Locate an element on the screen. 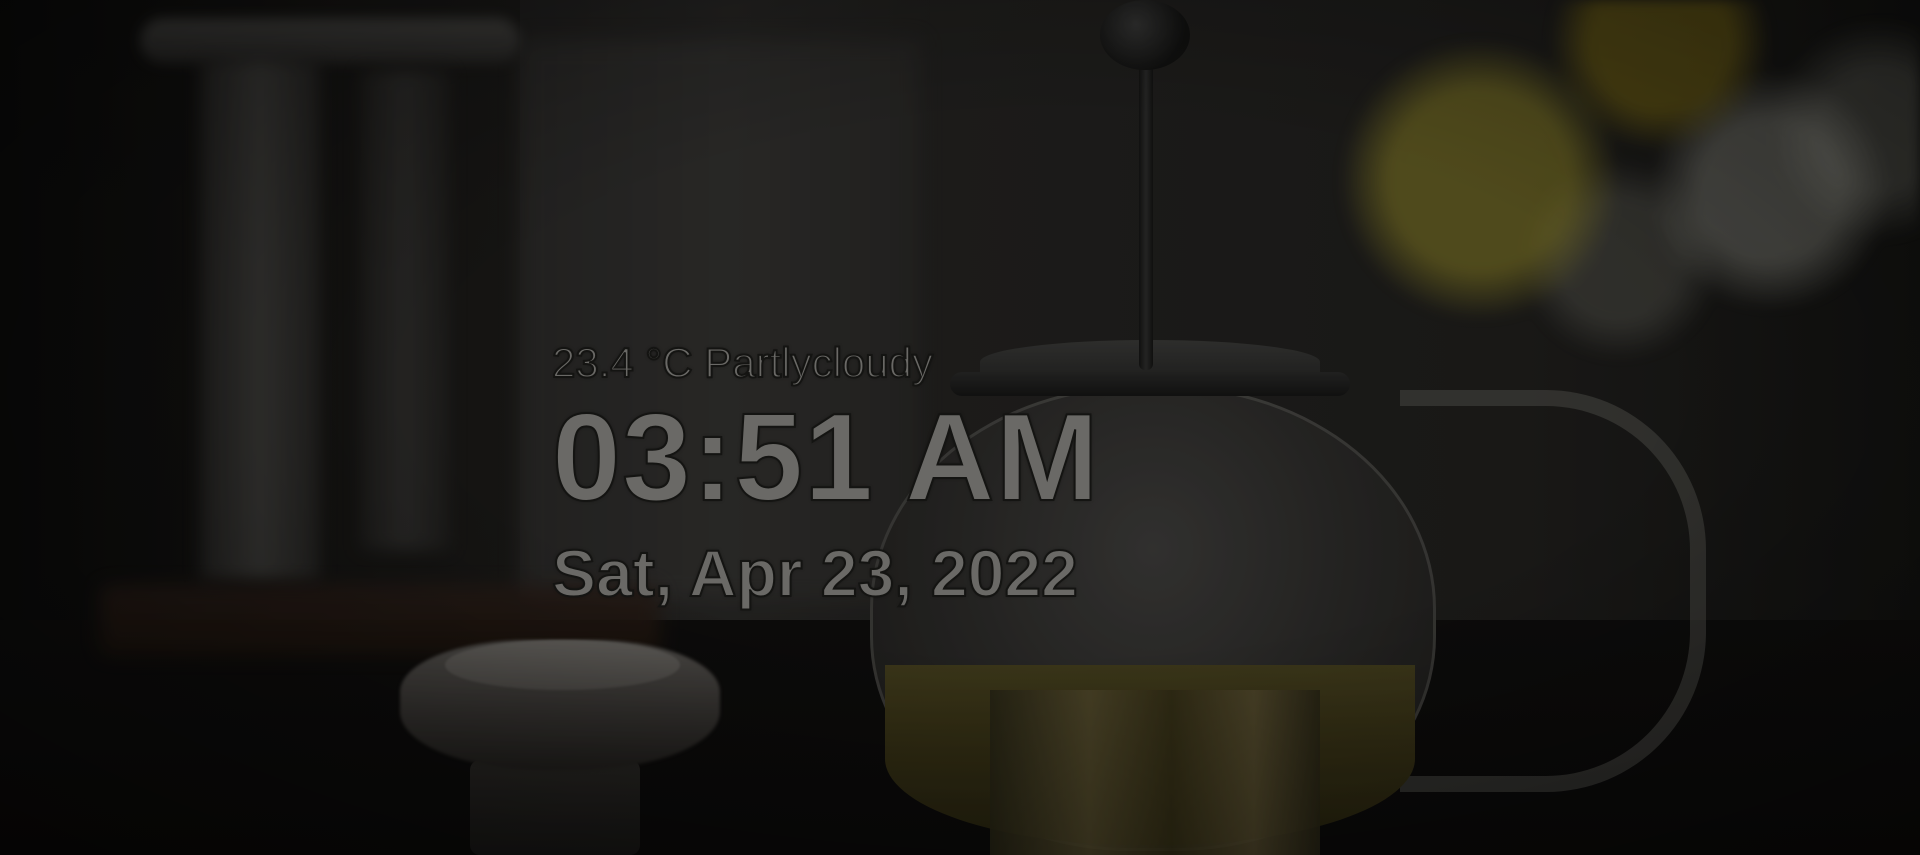 The image size is (1920, 855). teapot-tea is located at coordinates (1150, 755).